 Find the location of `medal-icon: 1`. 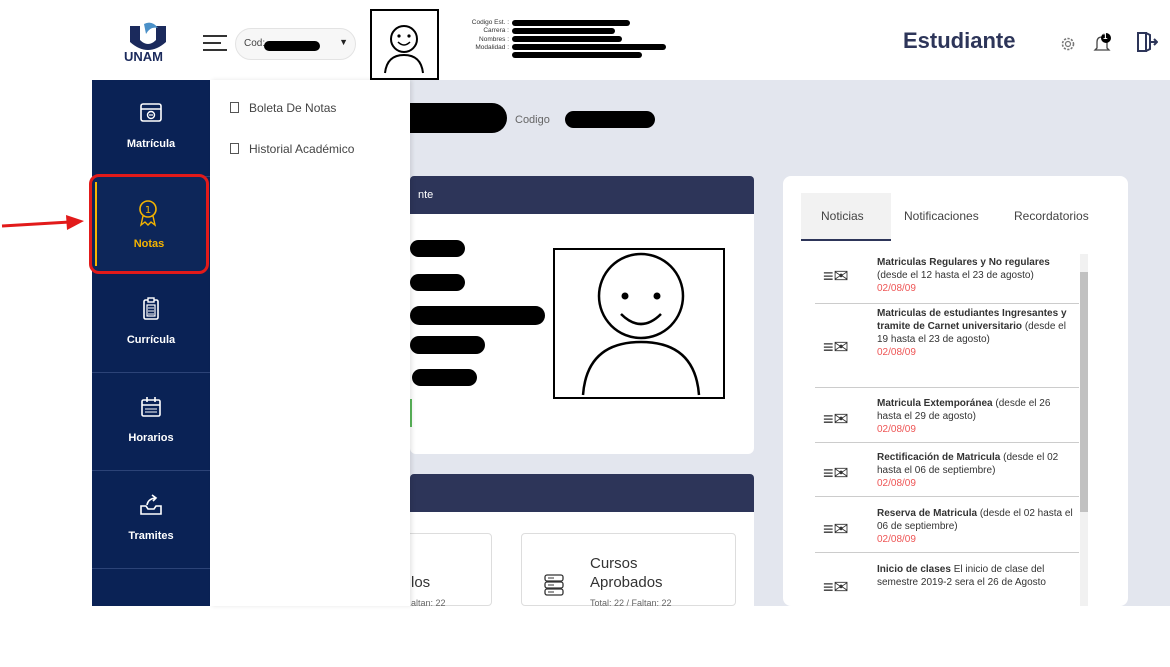

medal-icon: 1 is located at coordinates (148, 213).